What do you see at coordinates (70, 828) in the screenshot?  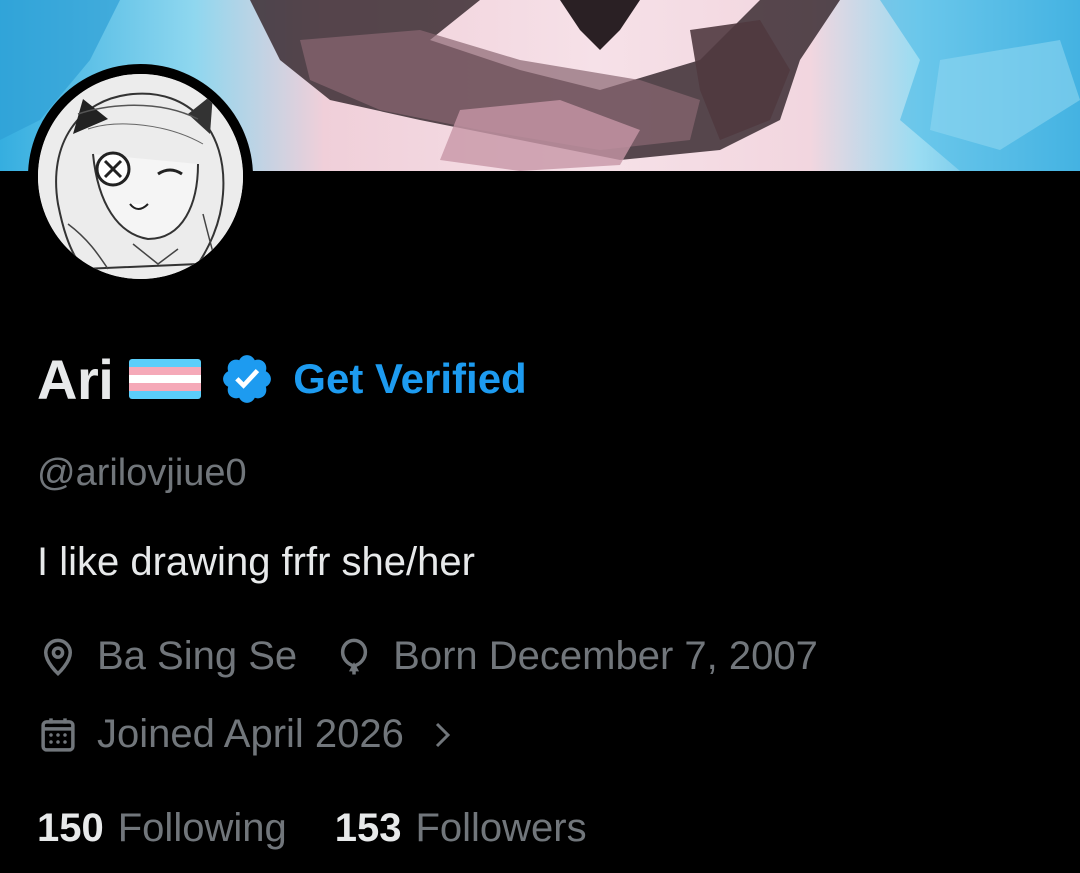 I see `following-count: 150` at bounding box center [70, 828].